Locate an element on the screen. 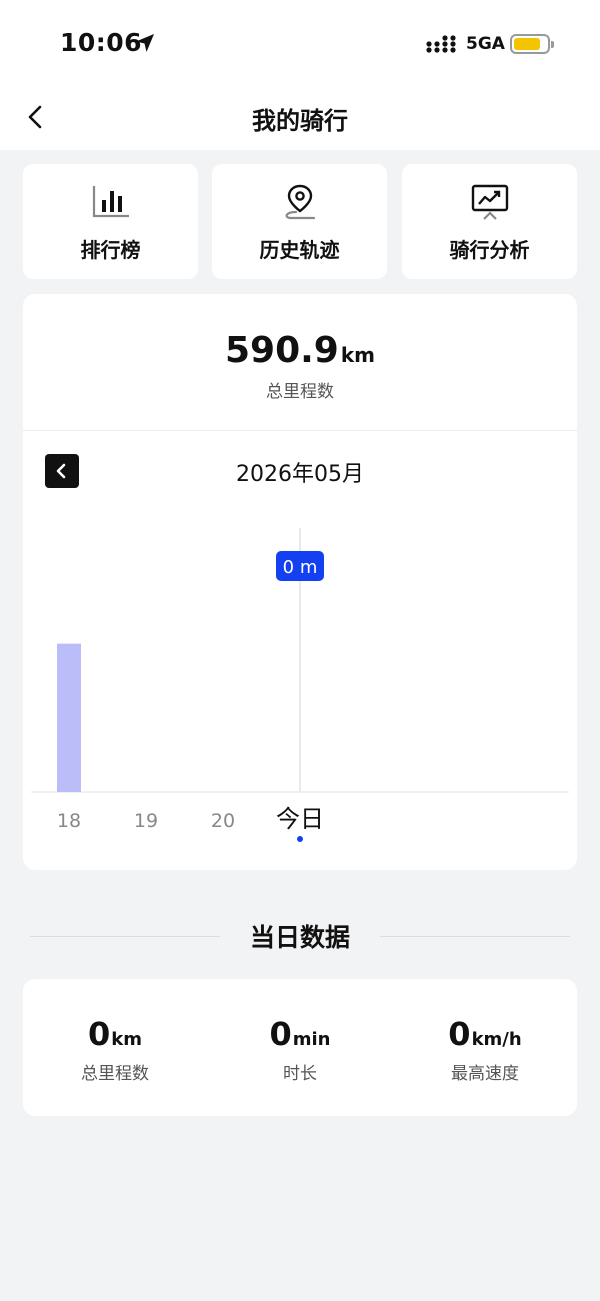 The image size is (600, 1301). ride-analysis-label: 骑行分析 is located at coordinates (489, 250).